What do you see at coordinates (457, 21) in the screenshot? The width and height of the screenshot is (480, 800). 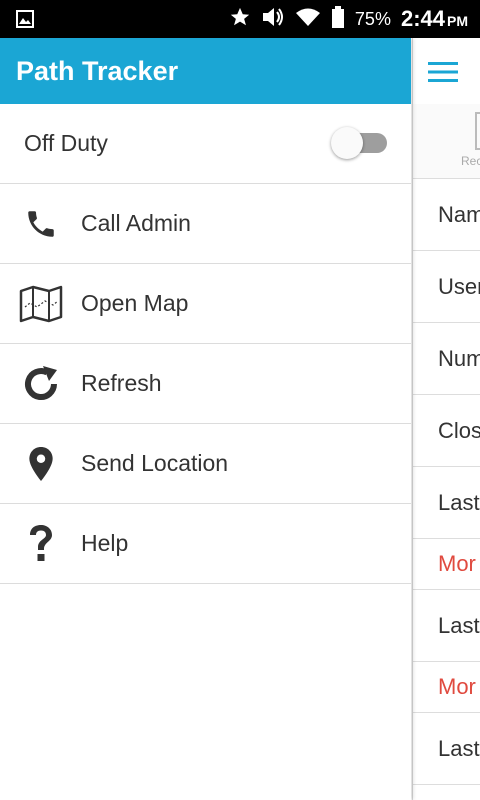 I see `clock-ampm: PM` at bounding box center [457, 21].